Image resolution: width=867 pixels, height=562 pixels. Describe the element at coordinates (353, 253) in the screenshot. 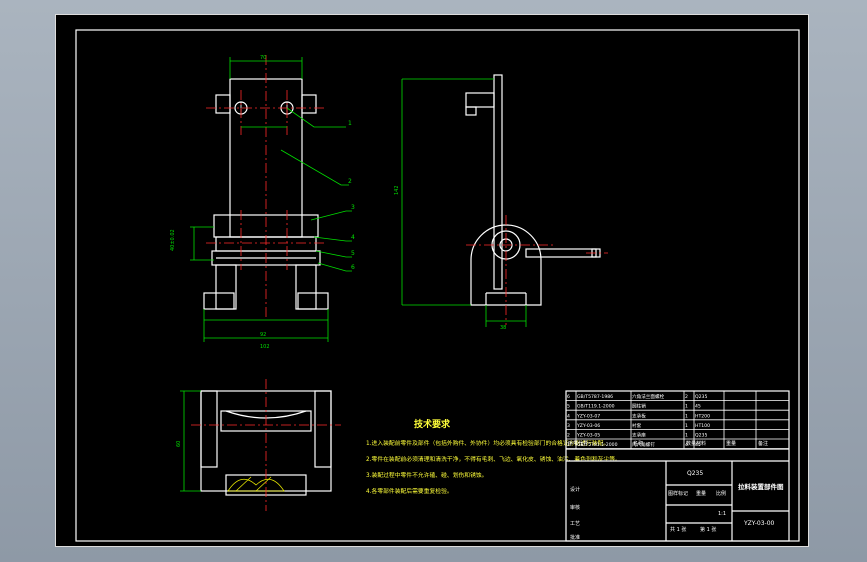

I see `balloon-5: 5` at that location.